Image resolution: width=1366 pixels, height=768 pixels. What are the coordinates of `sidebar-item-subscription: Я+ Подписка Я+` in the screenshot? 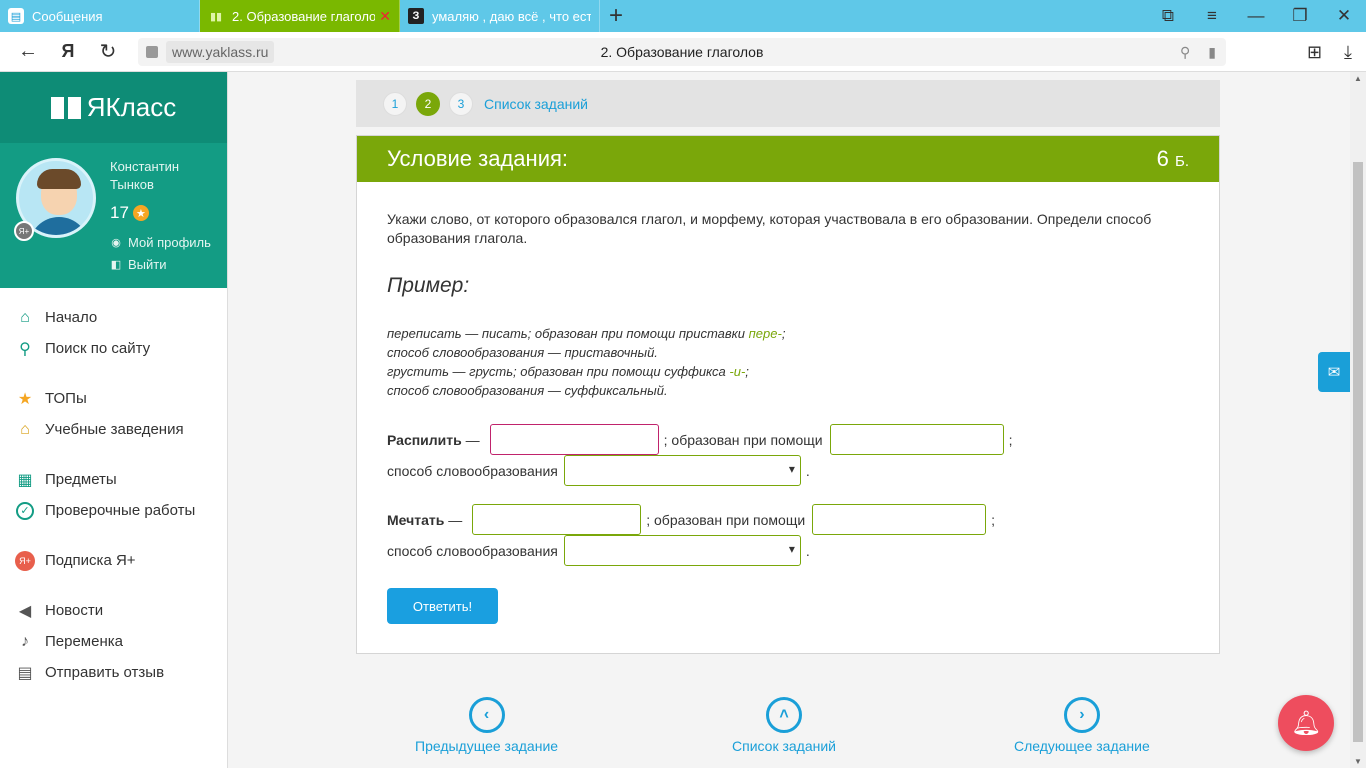 It's located at (113, 560).